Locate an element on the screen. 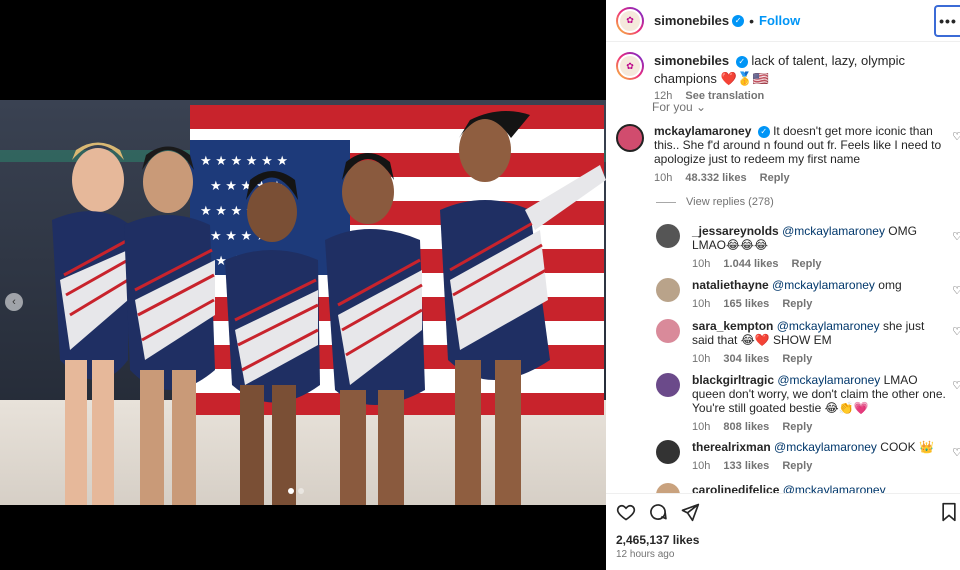  chevron-down-icon: ⌄ is located at coordinates (701, 107).